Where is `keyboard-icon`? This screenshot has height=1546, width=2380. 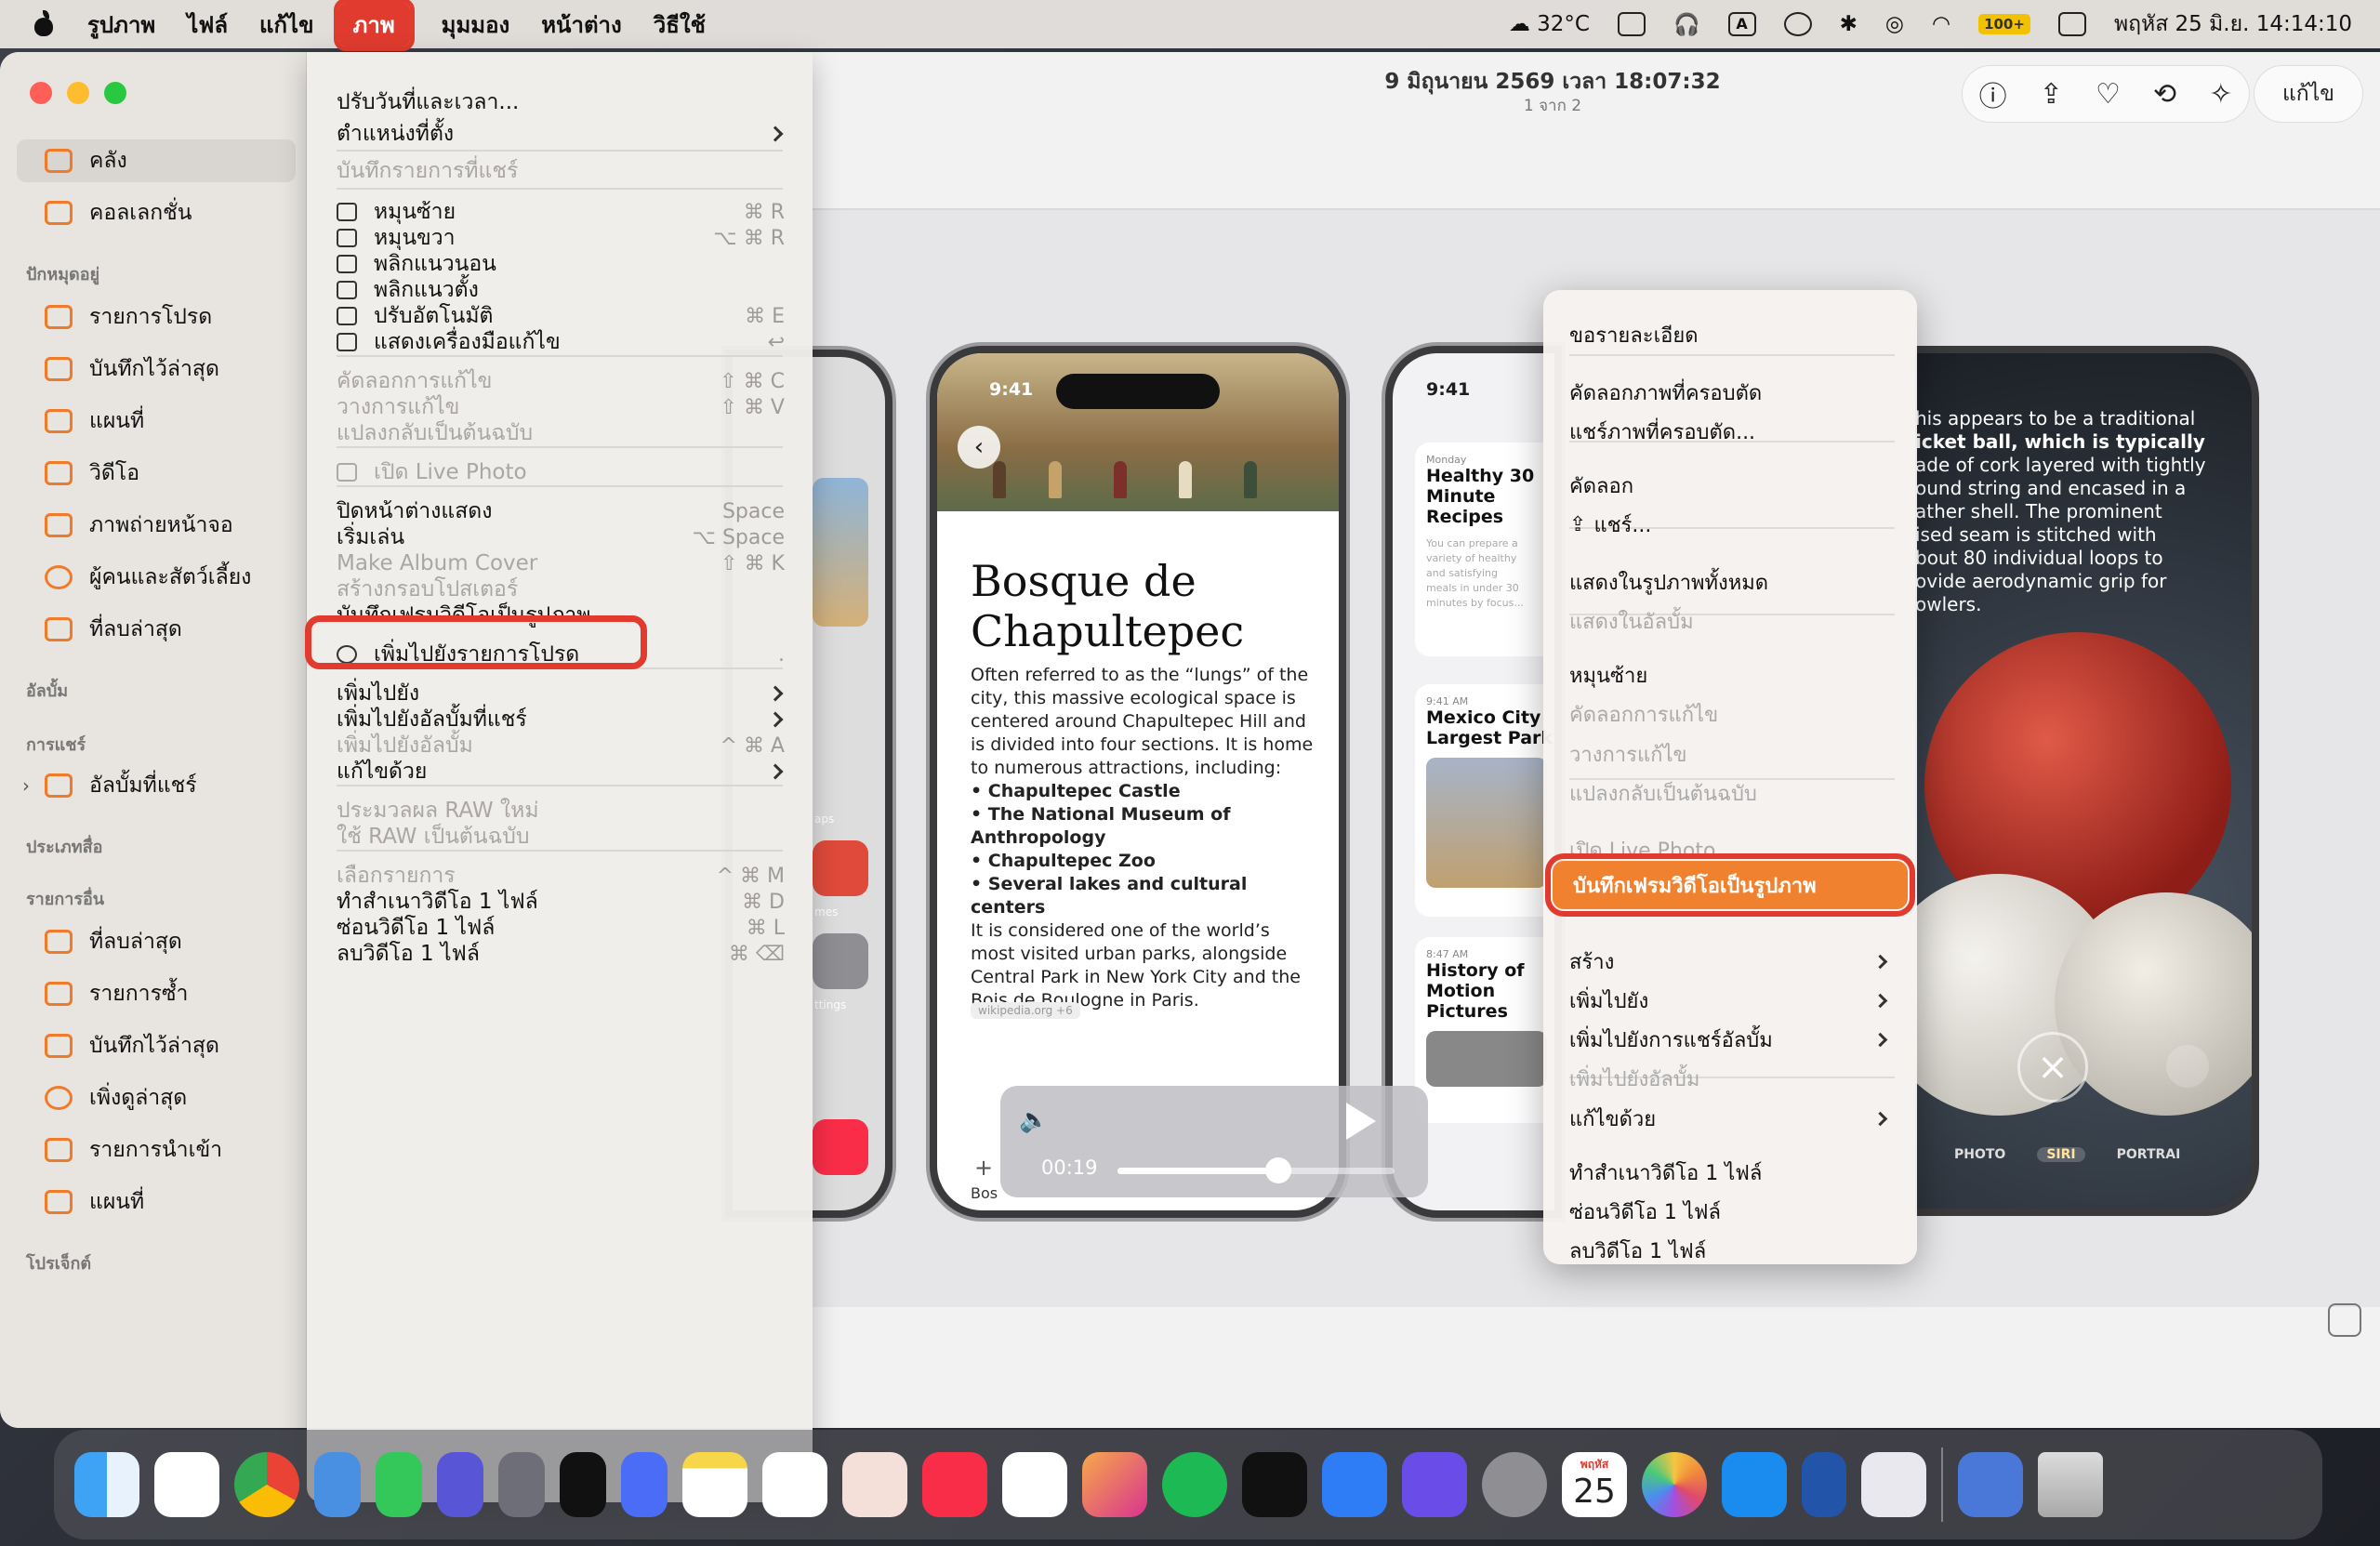 keyboard-icon is located at coordinates (1631, 24).